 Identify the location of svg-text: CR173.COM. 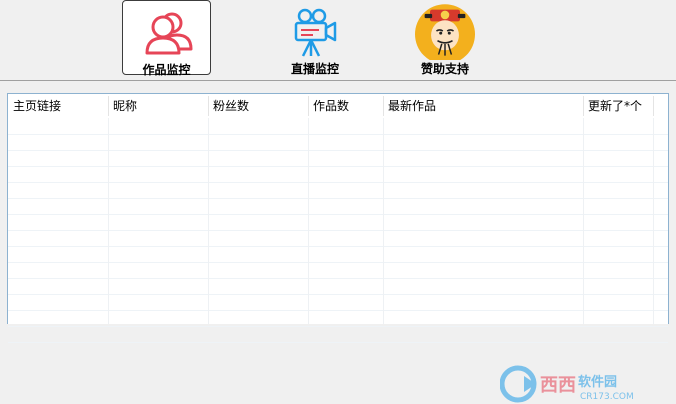
(607, 397).